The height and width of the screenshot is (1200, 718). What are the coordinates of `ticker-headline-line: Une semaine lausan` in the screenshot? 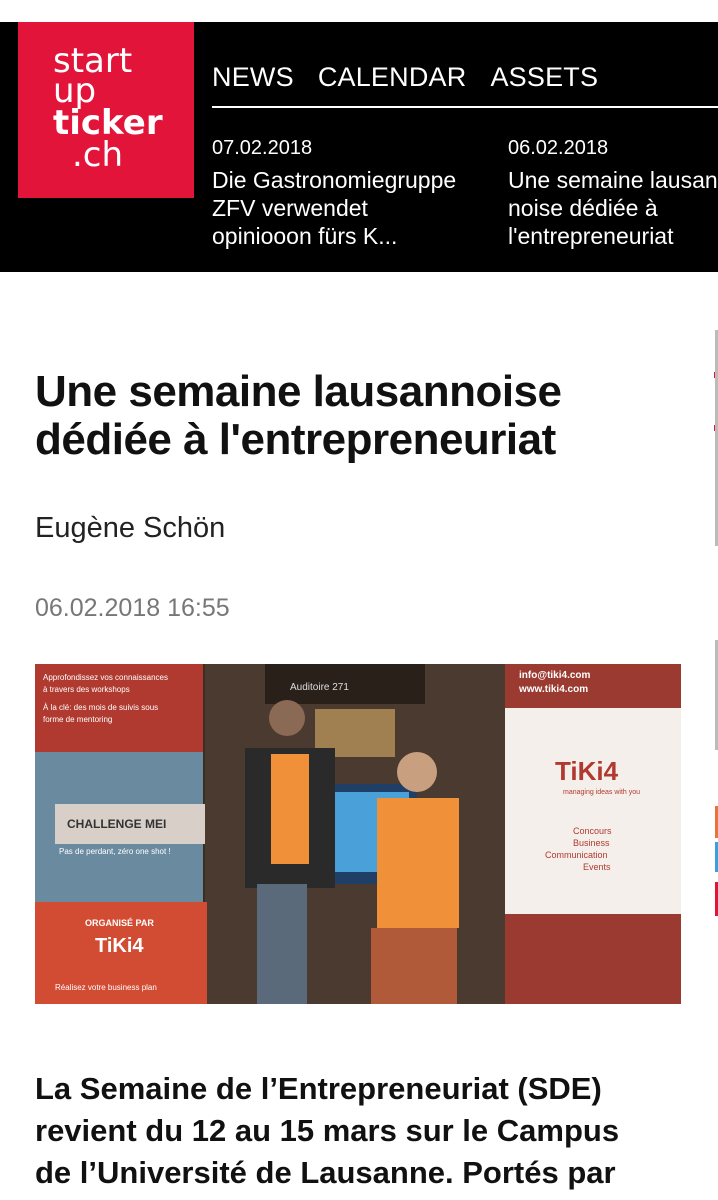 It's located at (613, 180).